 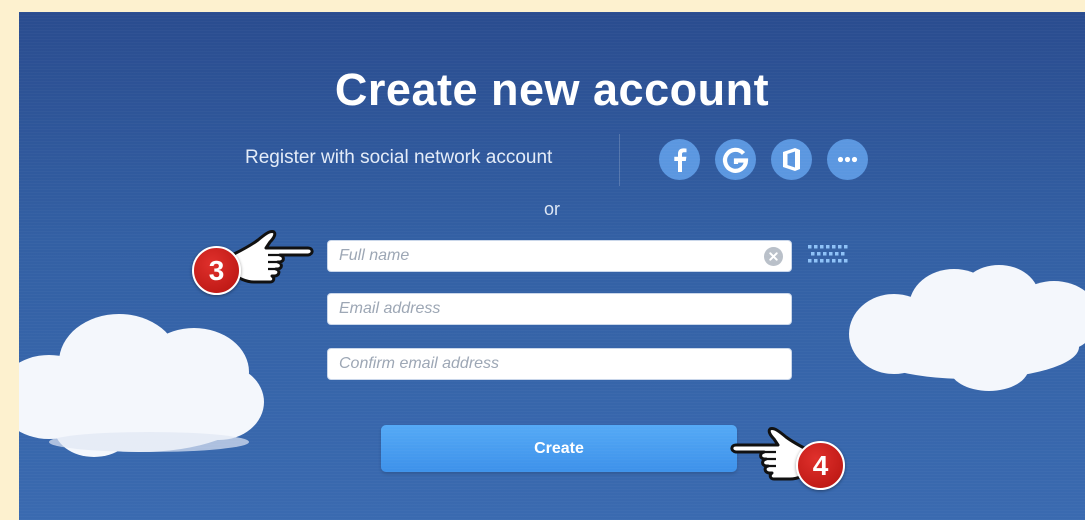 What do you see at coordinates (619, 160) in the screenshot?
I see `divider` at bounding box center [619, 160].